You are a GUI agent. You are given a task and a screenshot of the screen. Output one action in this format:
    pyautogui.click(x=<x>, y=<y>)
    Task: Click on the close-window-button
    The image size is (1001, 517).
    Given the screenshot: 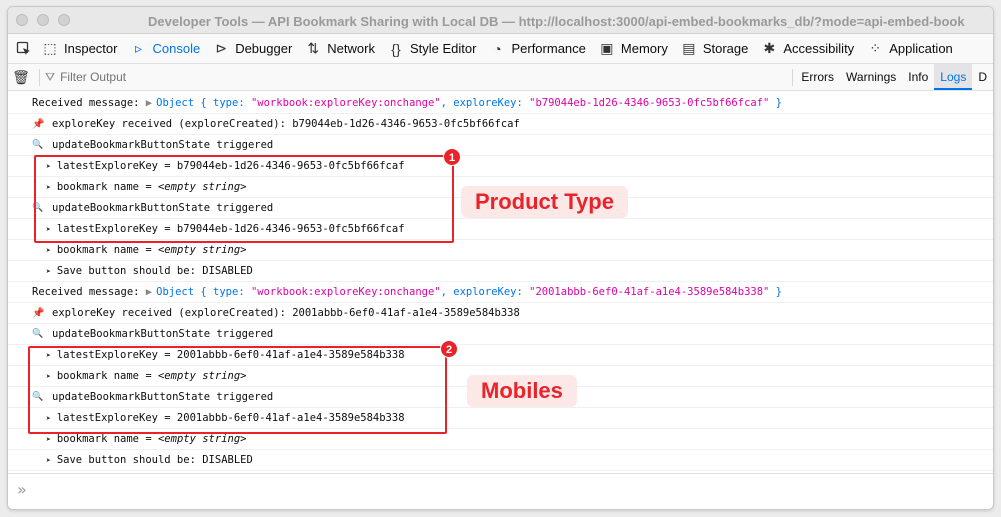 What is the action you would take?
    pyautogui.click(x=22, y=20)
    